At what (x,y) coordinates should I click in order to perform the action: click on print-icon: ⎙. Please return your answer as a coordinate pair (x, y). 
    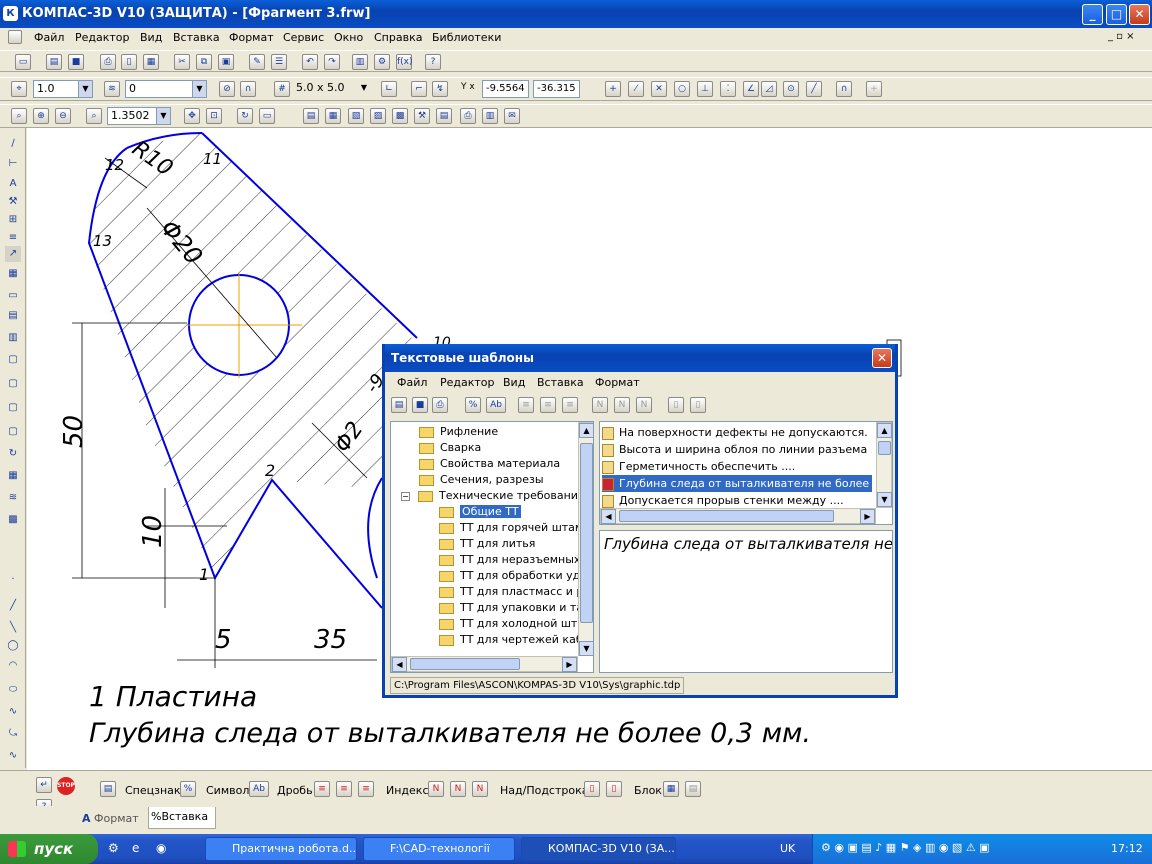
    Looking at the image, I should click on (108, 62).